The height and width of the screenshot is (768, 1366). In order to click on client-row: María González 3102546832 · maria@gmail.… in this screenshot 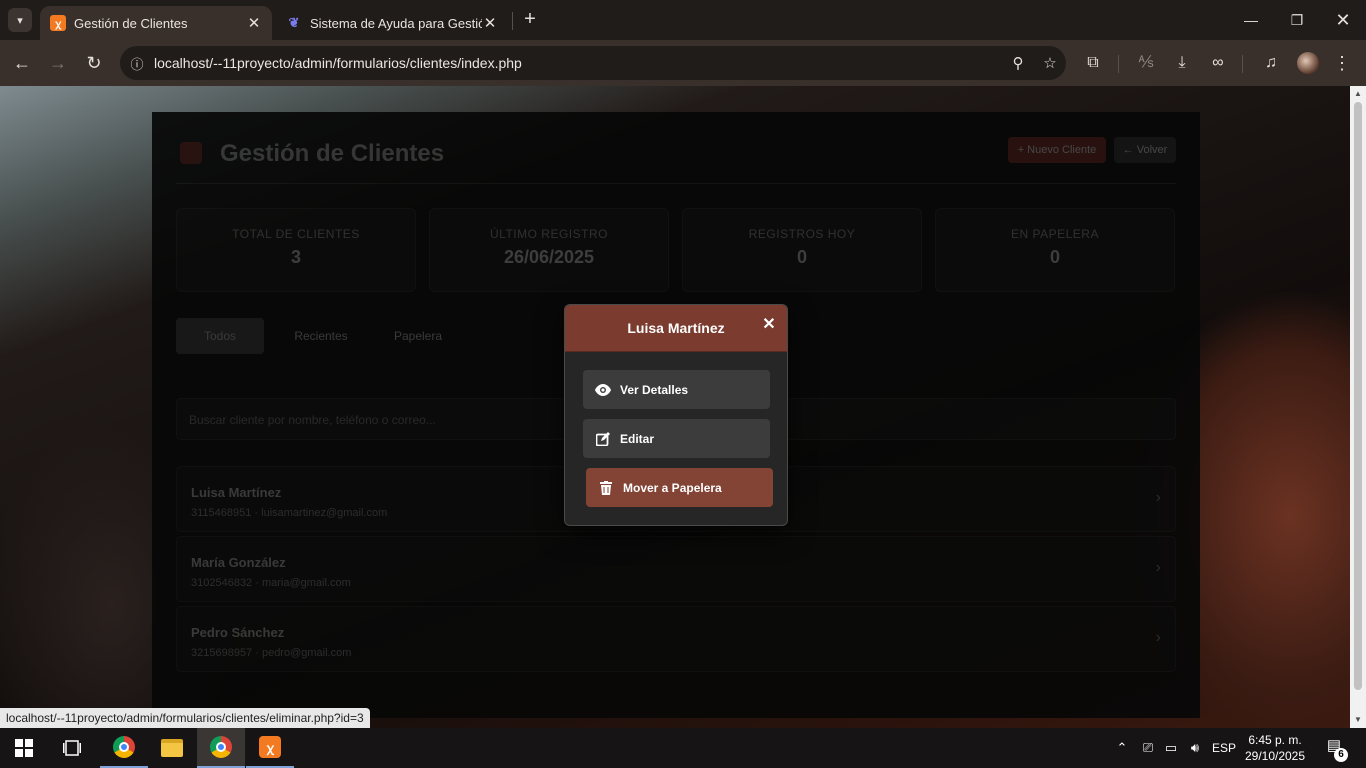, I will do `click(676, 569)`.